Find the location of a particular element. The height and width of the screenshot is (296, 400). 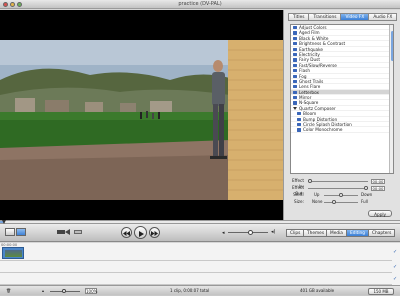

tab-clips: Clips is located at coordinates (295, 233).